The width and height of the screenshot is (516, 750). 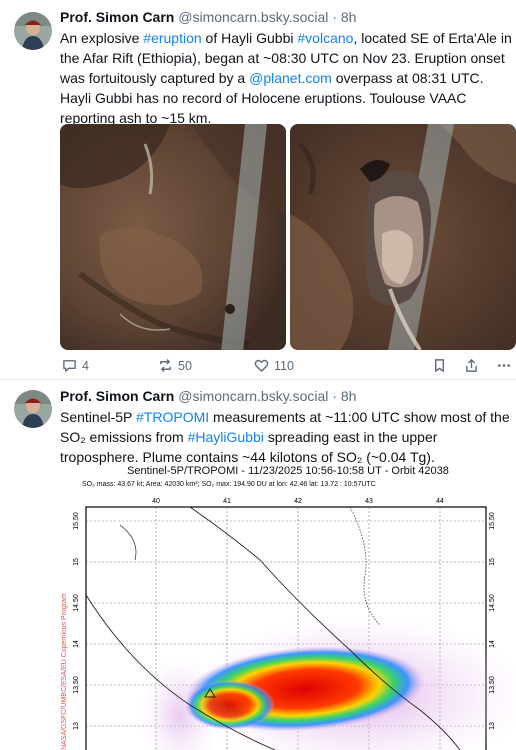 I want to click on y-tick-label-left: 14.50, so click(x=76, y=603).